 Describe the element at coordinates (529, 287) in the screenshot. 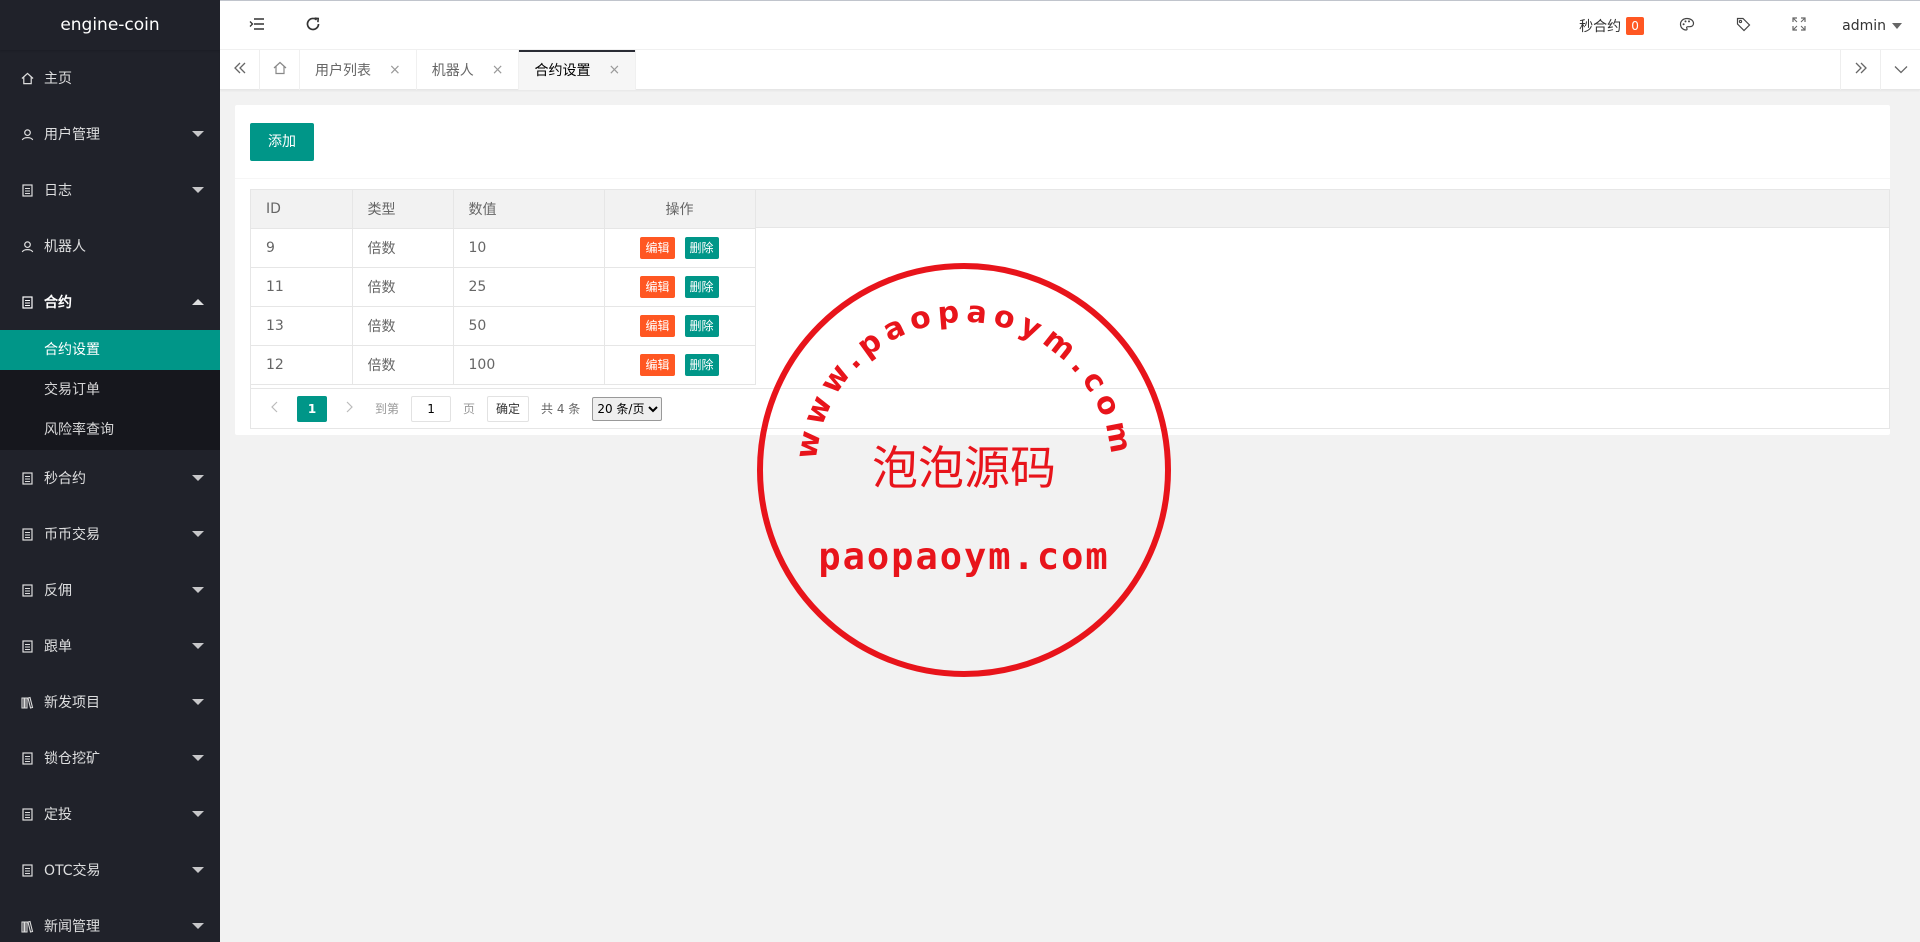

I see `cell-value: 25` at that location.